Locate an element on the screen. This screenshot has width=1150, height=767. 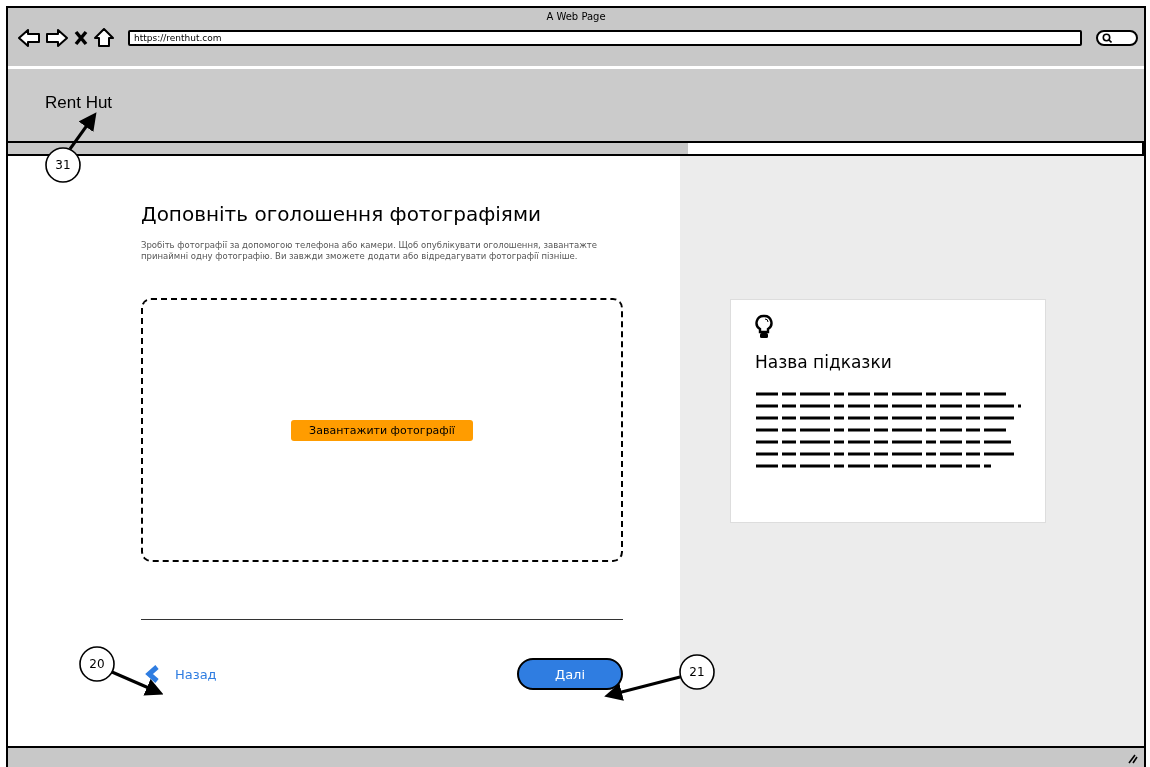
callout-marker: 20 is located at coordinates (97, 664).